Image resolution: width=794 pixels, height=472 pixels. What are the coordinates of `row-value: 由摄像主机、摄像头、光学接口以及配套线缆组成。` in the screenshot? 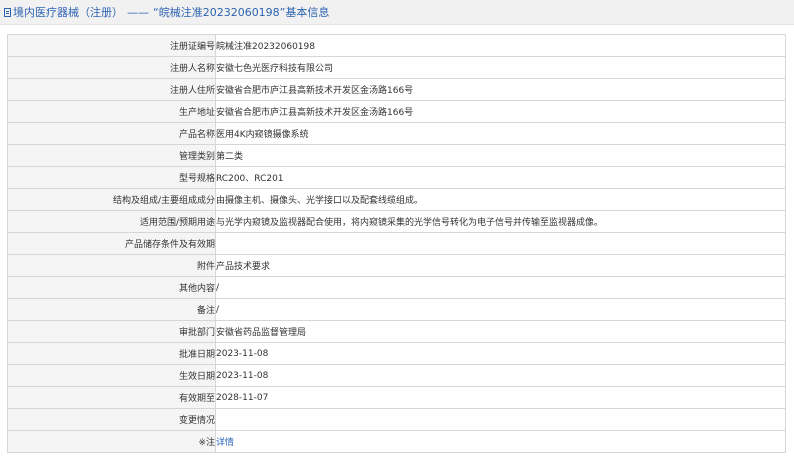 It's located at (500, 199).